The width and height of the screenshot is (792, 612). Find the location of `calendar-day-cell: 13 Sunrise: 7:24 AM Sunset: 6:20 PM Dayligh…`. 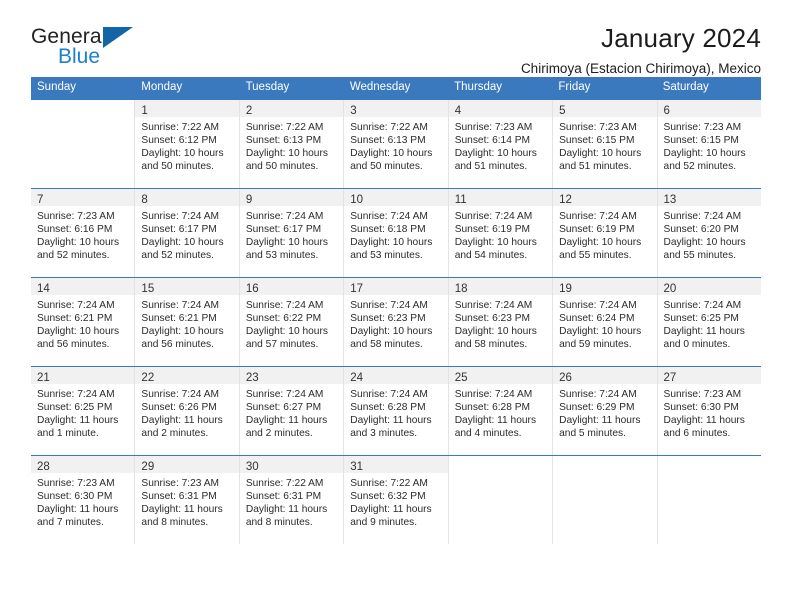

calendar-day-cell: 13 Sunrise: 7:24 AM Sunset: 6:20 PM Dayligh… is located at coordinates (709, 232).